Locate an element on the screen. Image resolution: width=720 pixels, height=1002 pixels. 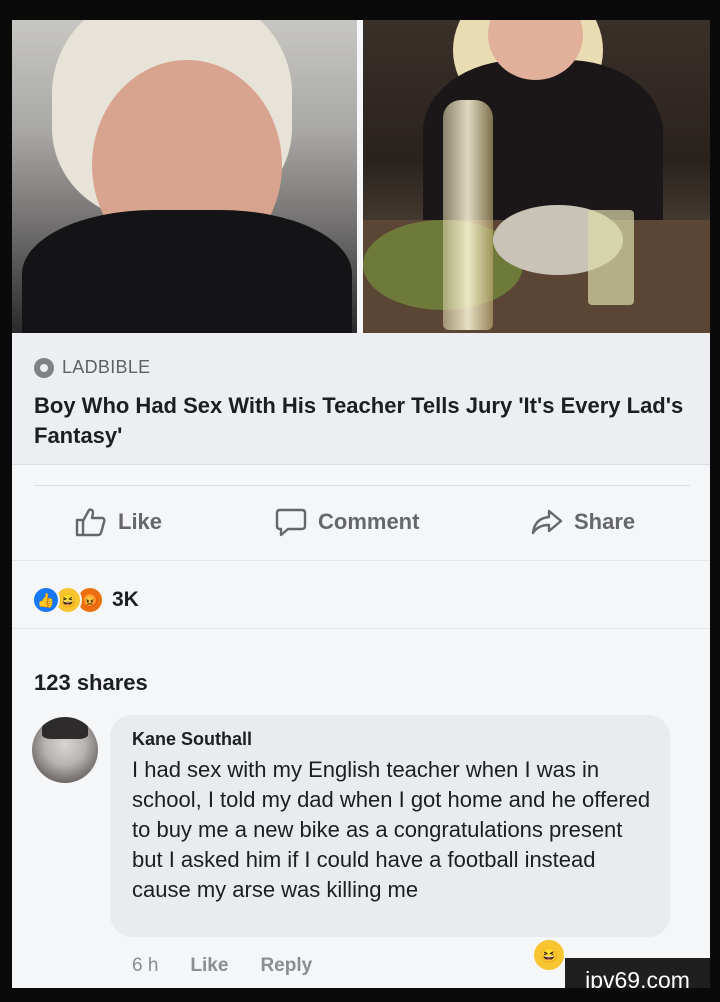
like-label: Like is located at coordinates (140, 521).